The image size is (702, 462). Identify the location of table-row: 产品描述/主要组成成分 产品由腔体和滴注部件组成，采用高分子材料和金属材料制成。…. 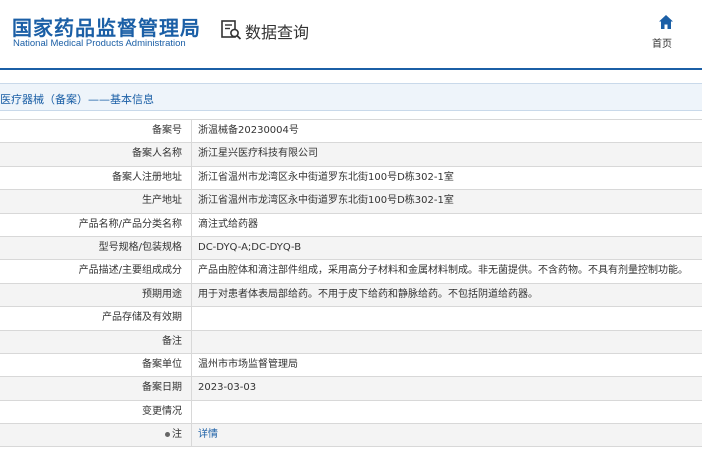
(351, 272).